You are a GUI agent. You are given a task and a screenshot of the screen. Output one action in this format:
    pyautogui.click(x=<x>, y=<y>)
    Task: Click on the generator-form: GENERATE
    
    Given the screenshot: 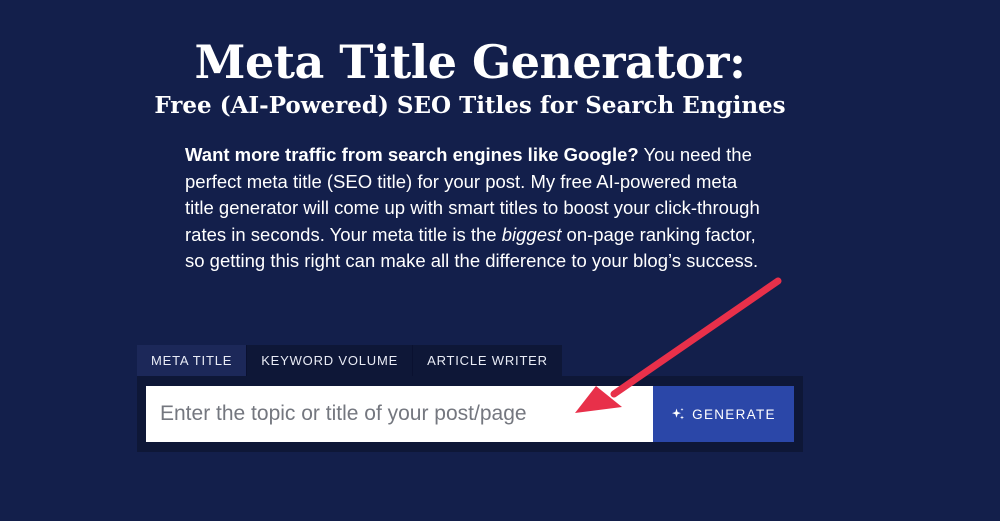 What is the action you would take?
    pyautogui.click(x=470, y=414)
    